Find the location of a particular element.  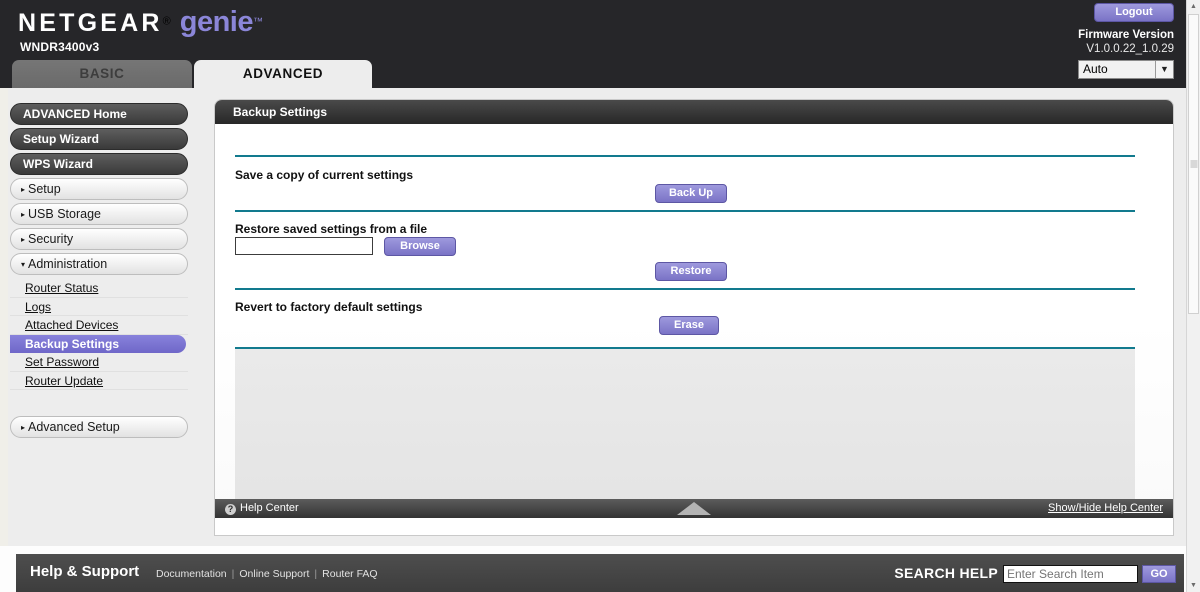

question-mark-icon: ? is located at coordinates (230, 509).